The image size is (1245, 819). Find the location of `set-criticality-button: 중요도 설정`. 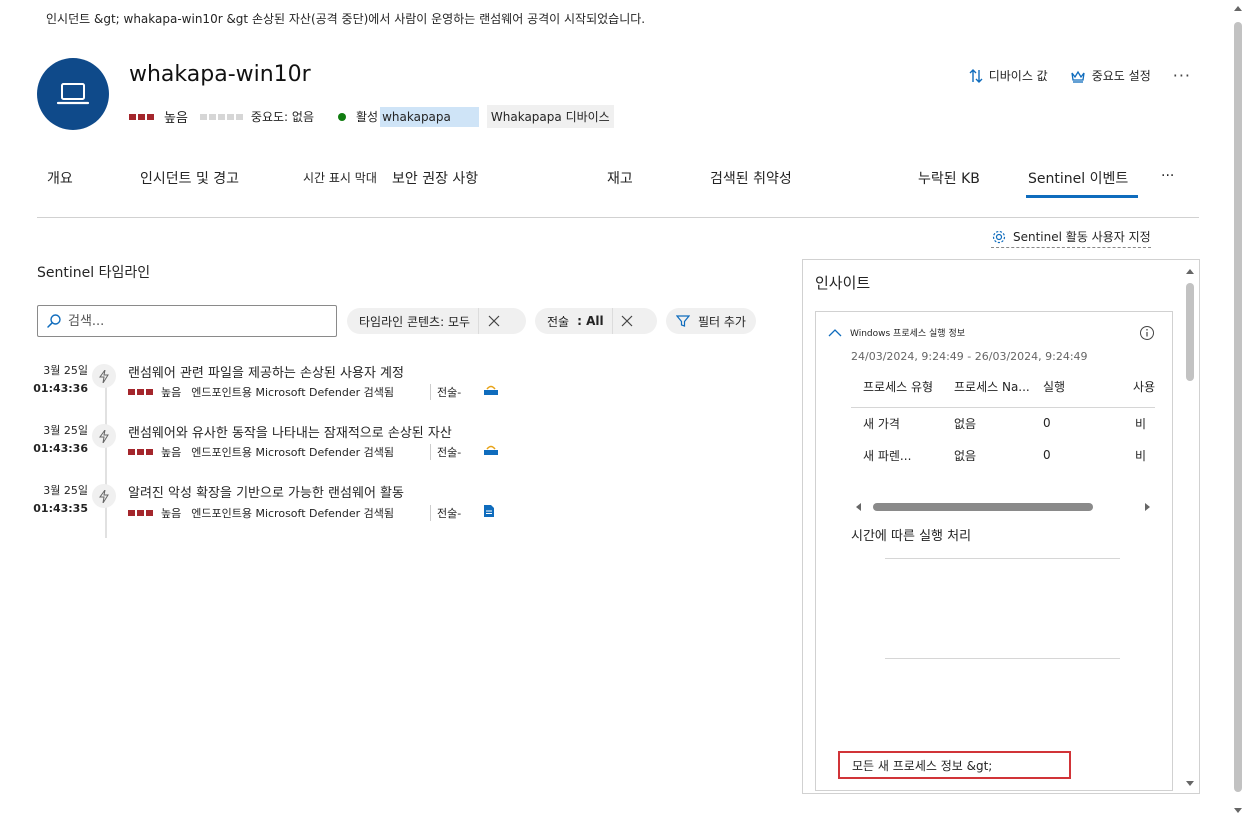

set-criticality-button: 중요도 설정 is located at coordinates (1110, 75).